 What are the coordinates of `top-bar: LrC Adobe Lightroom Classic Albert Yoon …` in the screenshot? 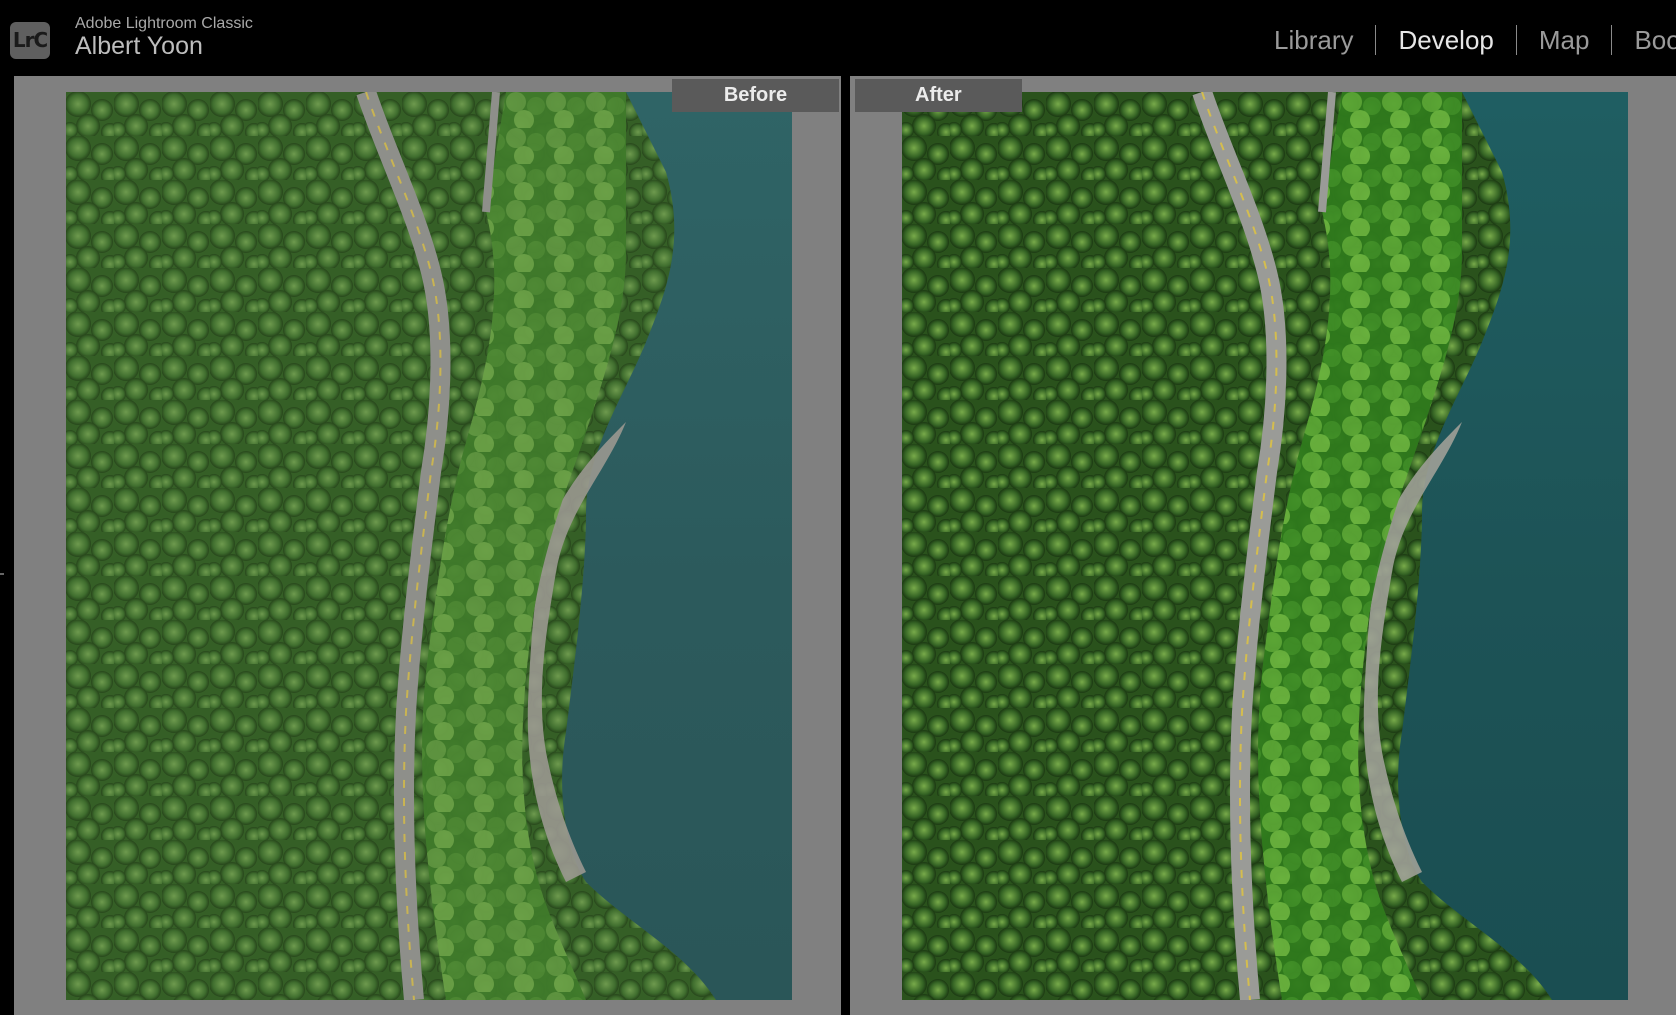 It's located at (838, 36).